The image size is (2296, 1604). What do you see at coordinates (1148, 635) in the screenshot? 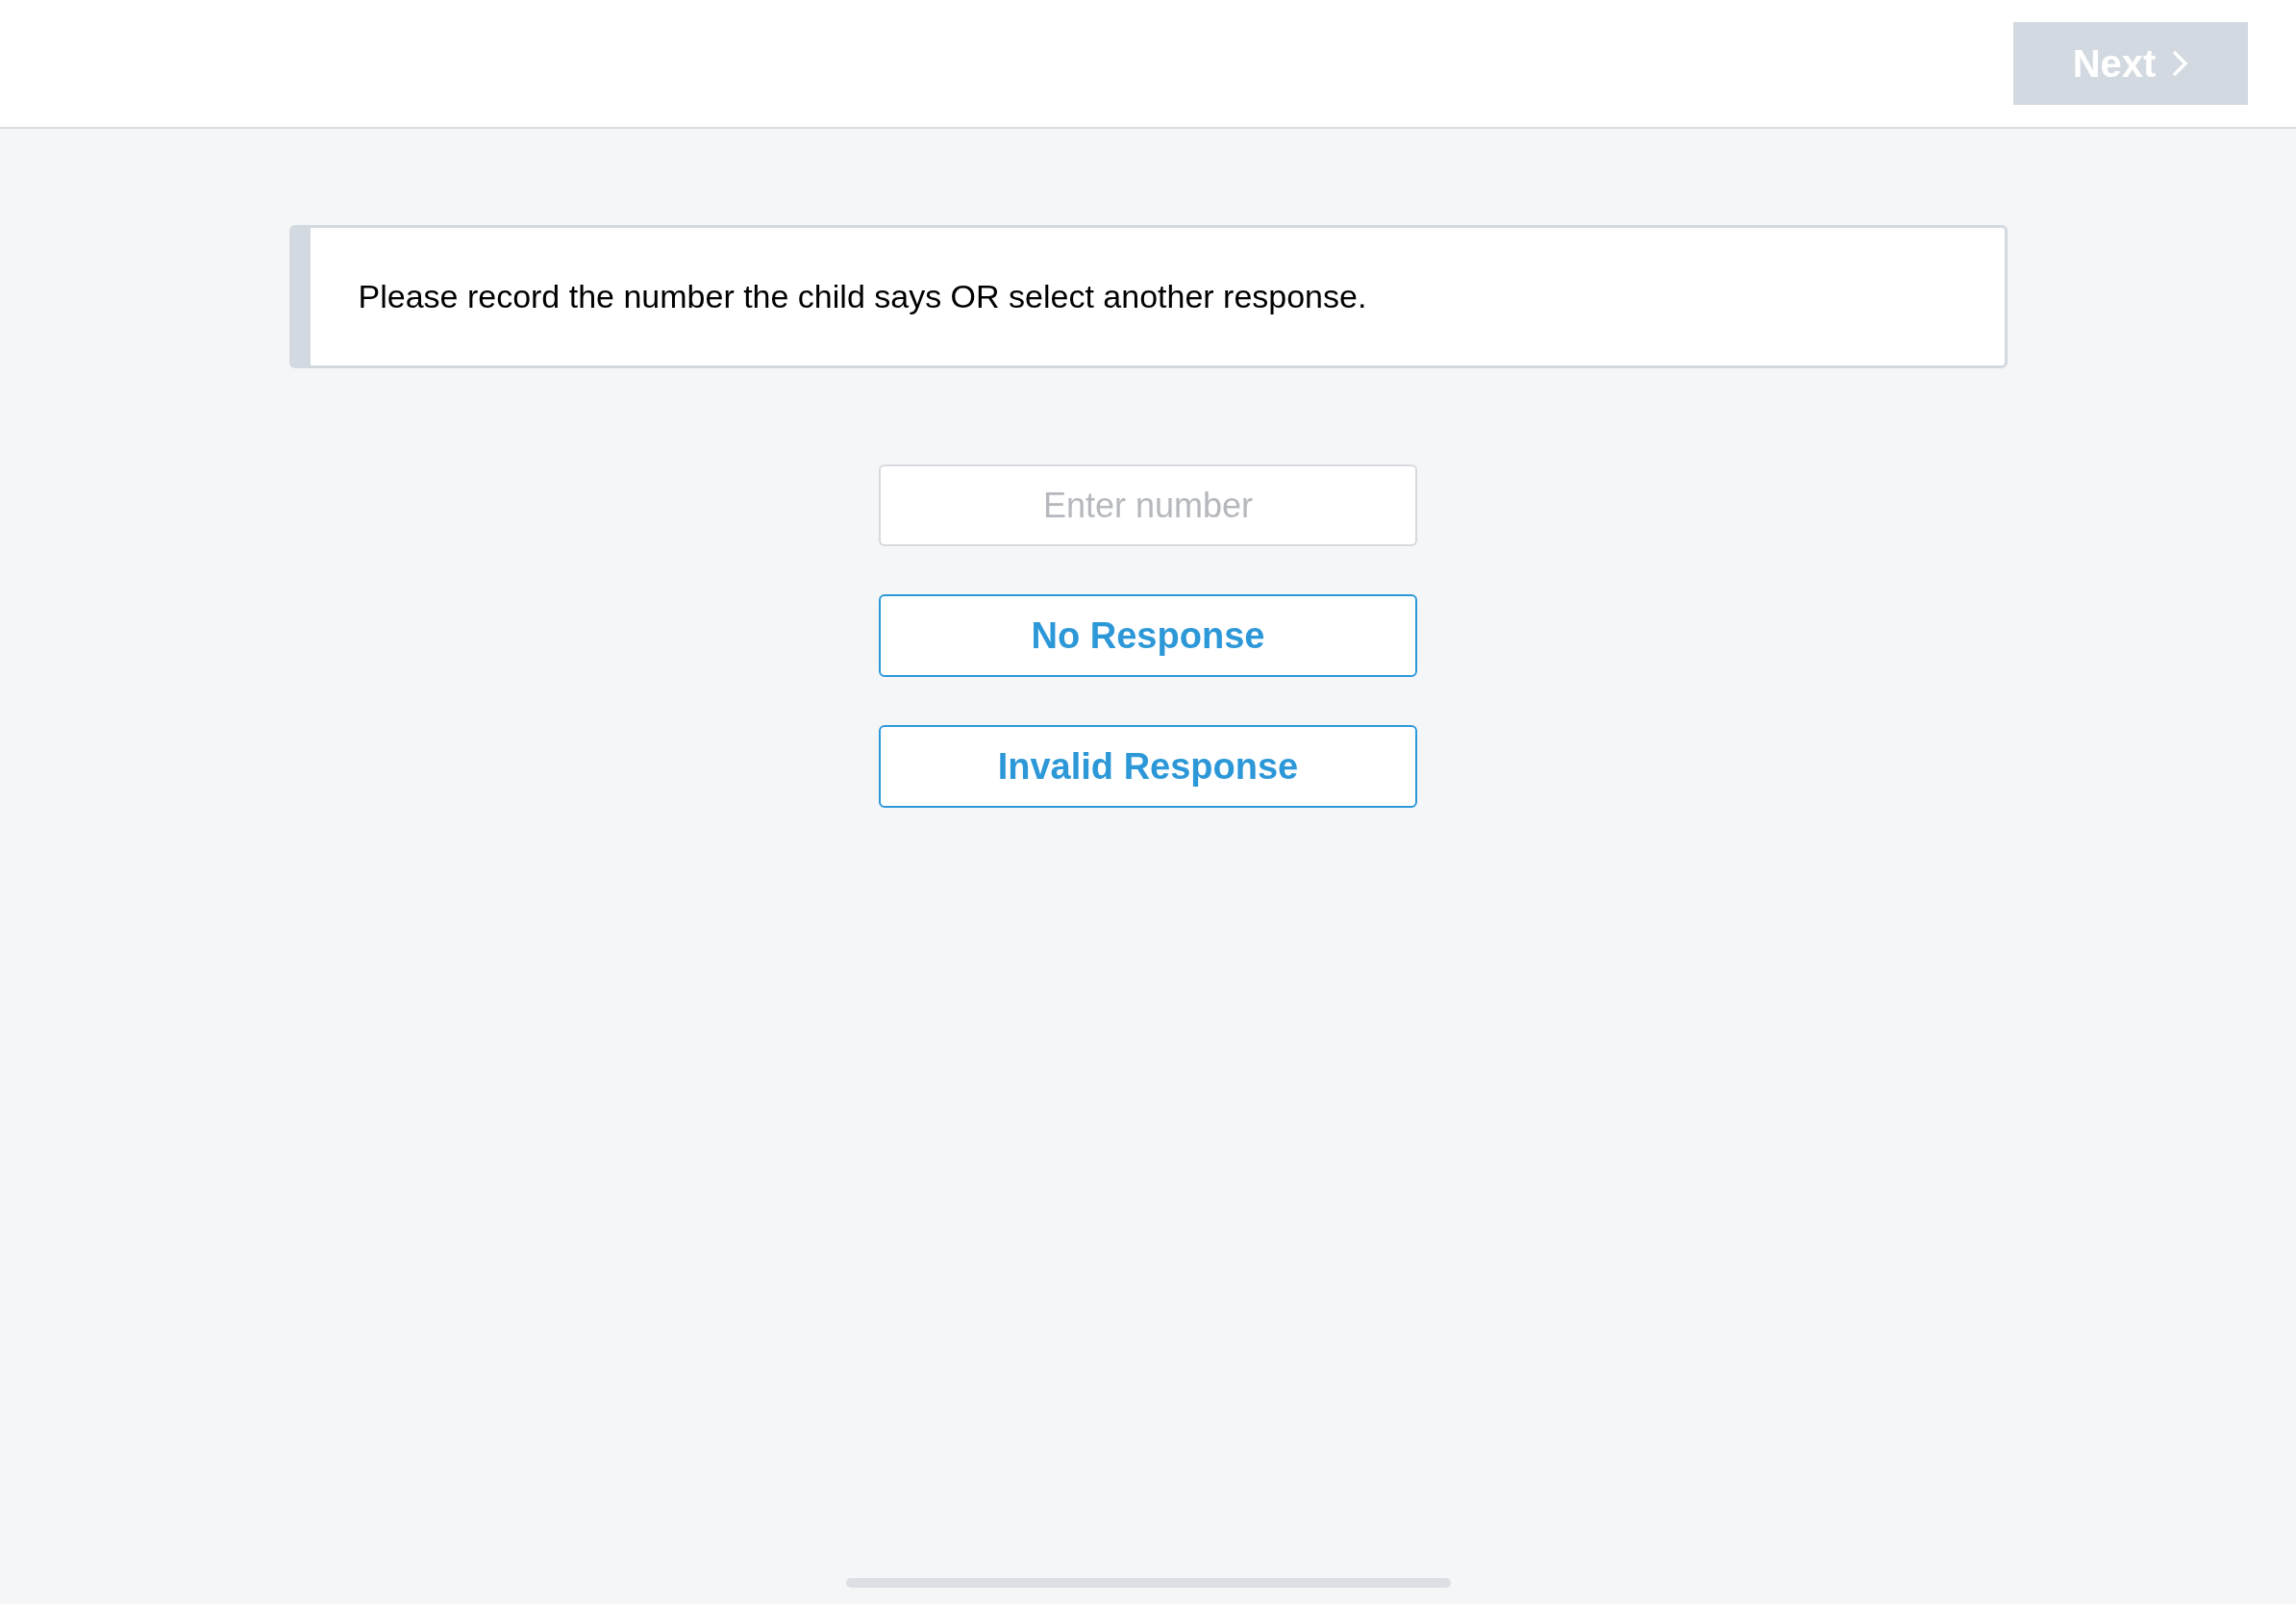
I see `response-button: No Response` at bounding box center [1148, 635].